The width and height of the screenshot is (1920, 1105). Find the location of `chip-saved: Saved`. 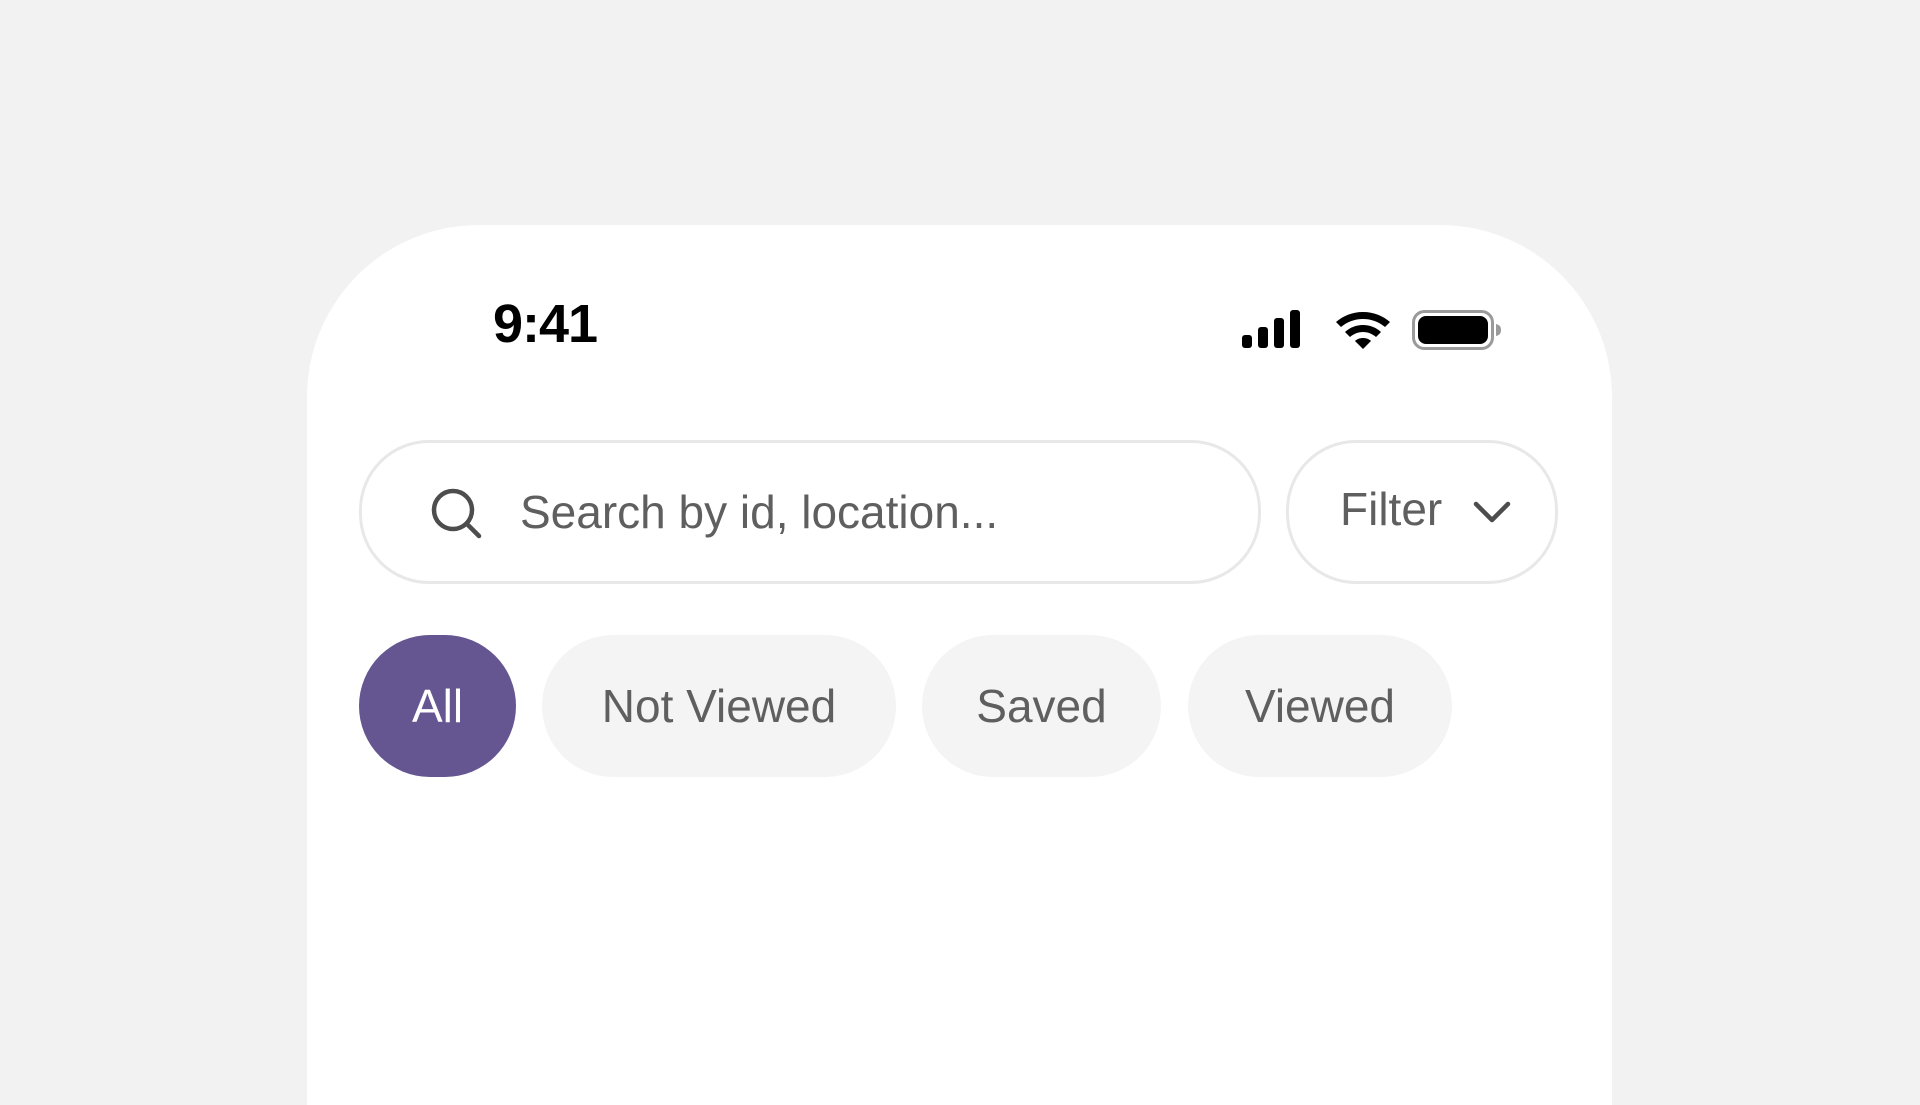

chip-saved: Saved is located at coordinates (1041, 706).